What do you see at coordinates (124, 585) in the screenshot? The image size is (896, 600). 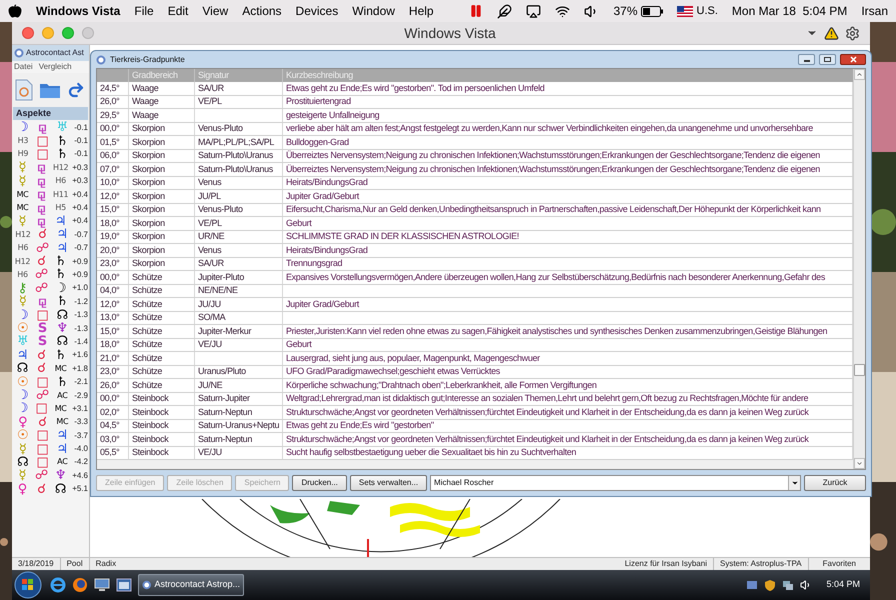 I see `window-icon` at bounding box center [124, 585].